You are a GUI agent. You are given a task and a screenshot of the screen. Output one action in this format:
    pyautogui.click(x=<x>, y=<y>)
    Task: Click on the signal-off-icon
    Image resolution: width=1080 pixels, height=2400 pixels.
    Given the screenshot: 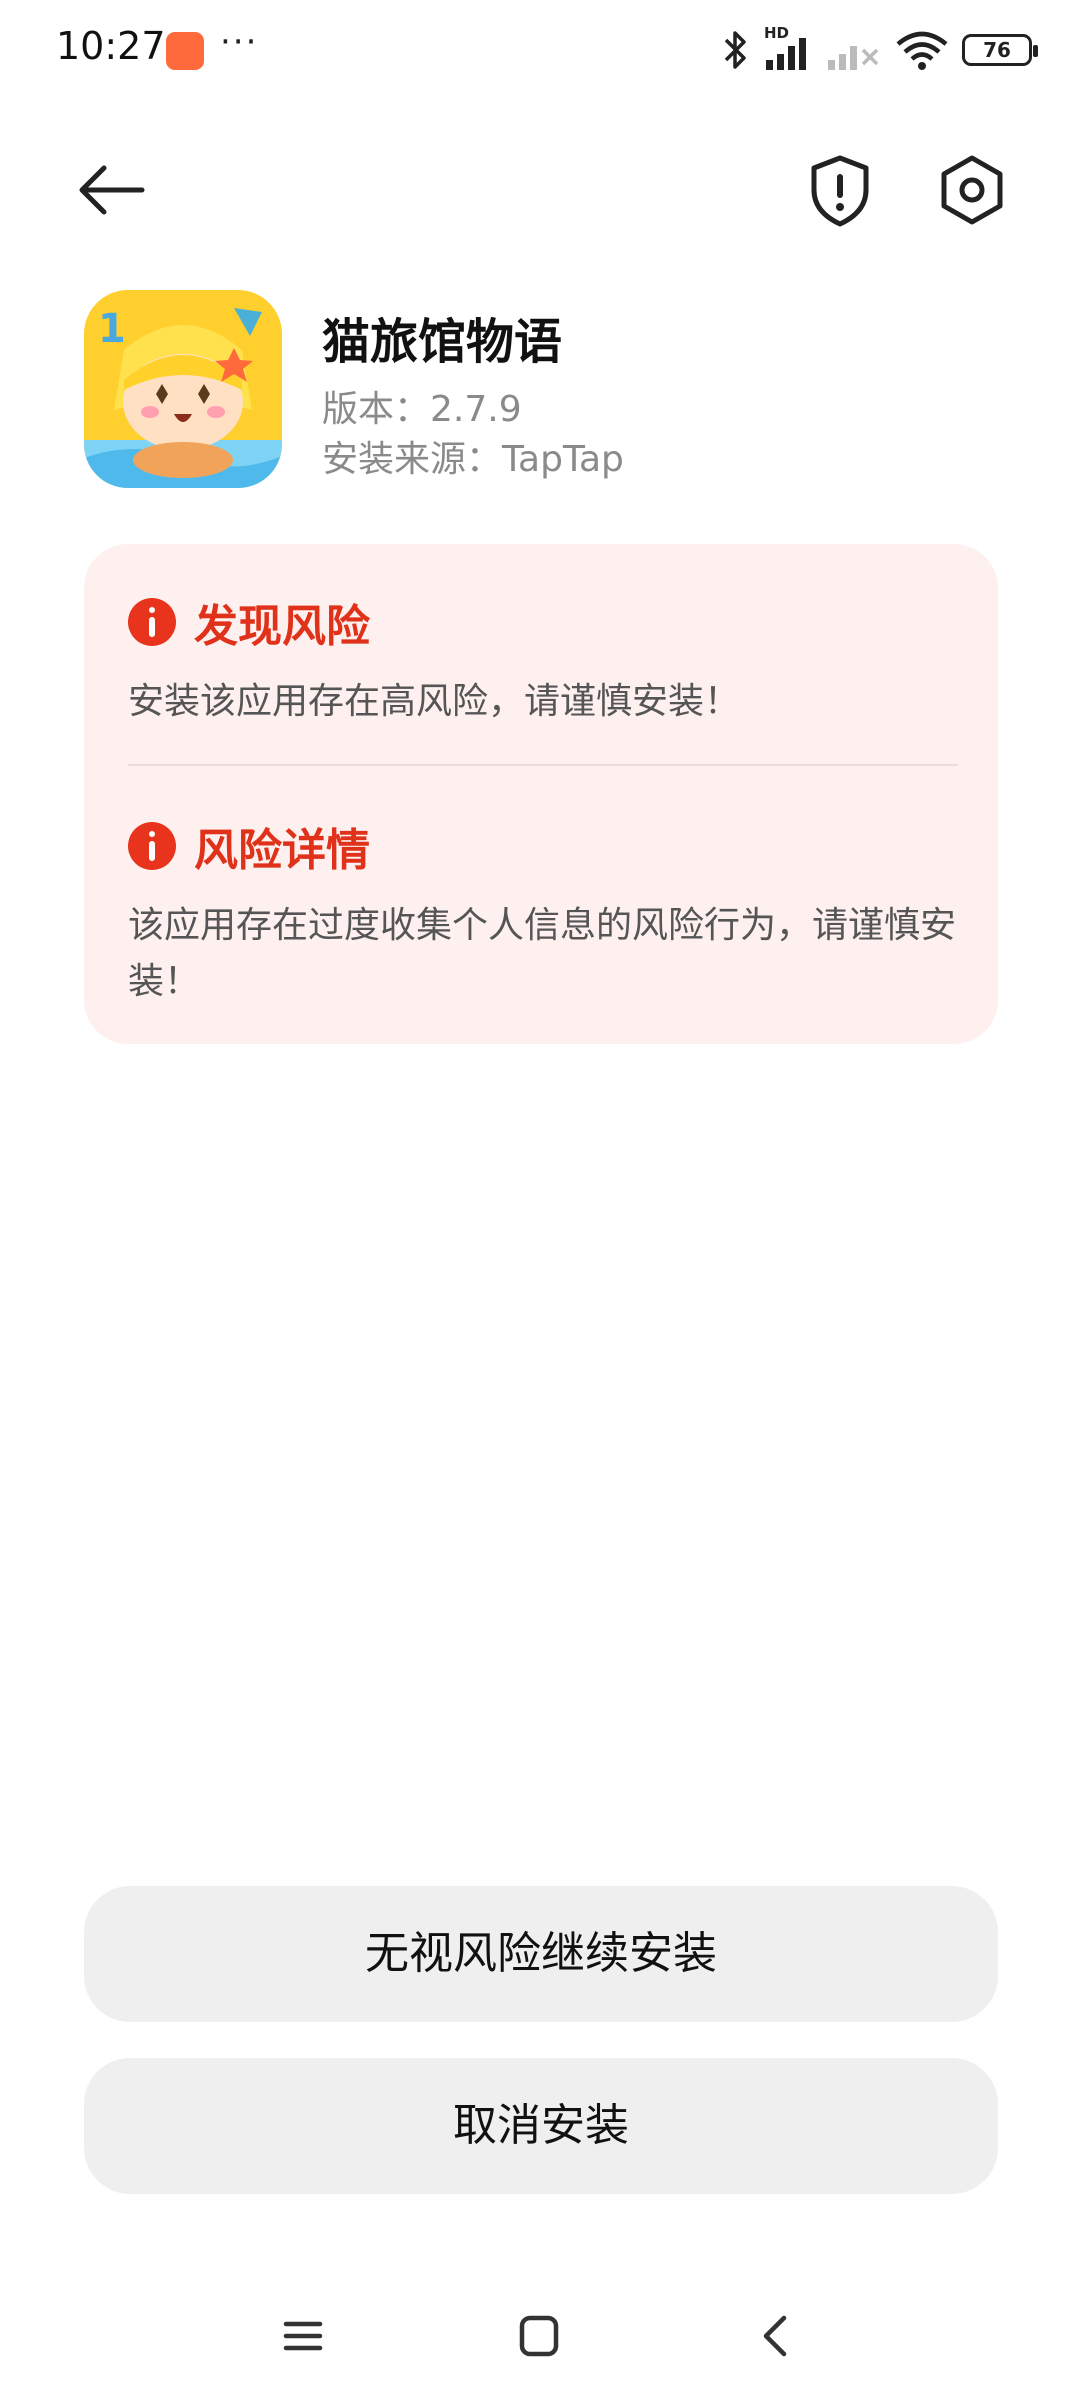 What is the action you would take?
    pyautogui.click(x=853, y=58)
    